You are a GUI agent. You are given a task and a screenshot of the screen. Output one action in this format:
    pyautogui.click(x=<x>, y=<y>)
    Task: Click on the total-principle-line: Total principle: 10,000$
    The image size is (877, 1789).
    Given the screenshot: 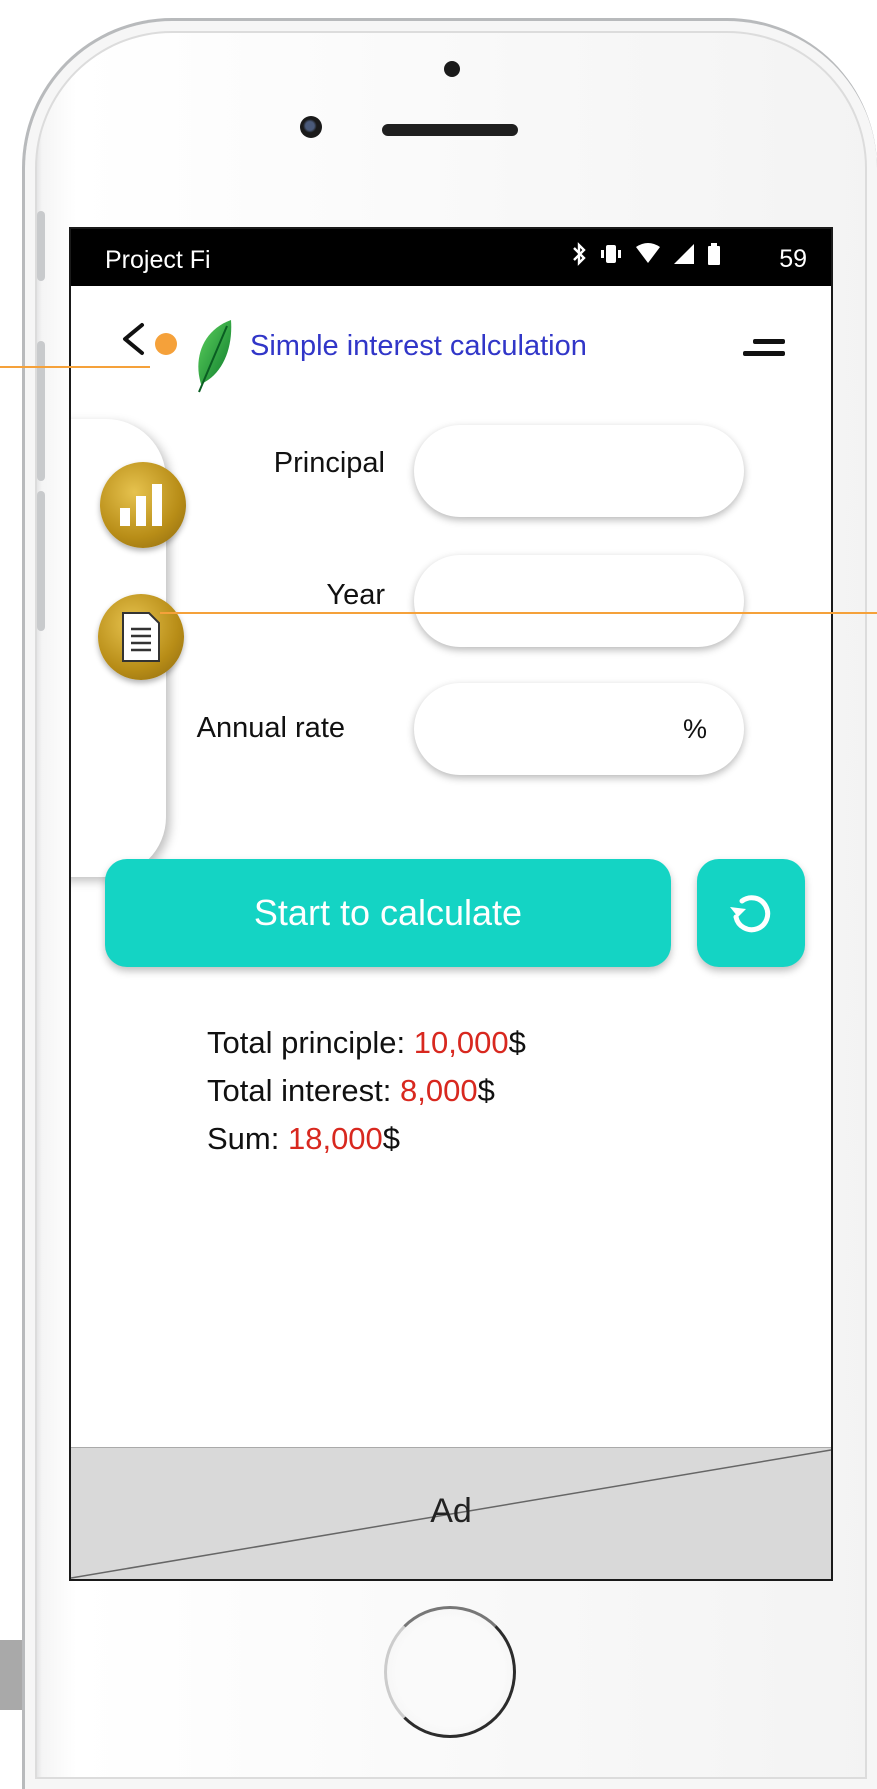 What is the action you would take?
    pyautogui.click(x=366, y=1043)
    